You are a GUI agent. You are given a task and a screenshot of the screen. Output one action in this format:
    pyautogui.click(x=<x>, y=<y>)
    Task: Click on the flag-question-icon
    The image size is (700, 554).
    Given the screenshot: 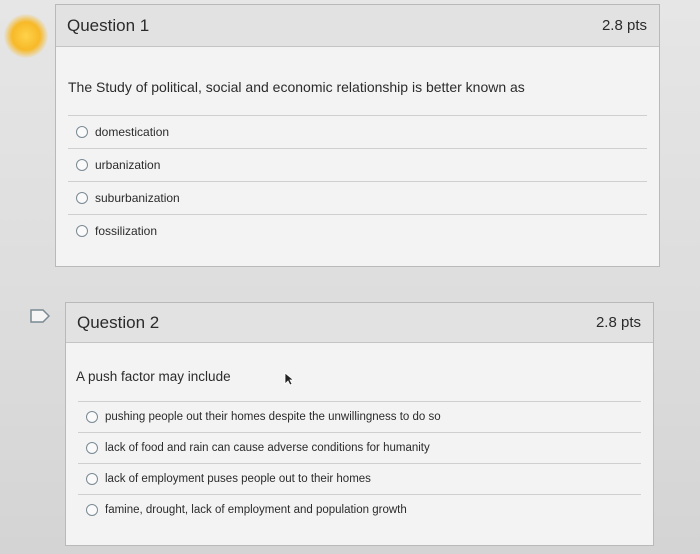 What is the action you would take?
    pyautogui.click(x=40, y=316)
    